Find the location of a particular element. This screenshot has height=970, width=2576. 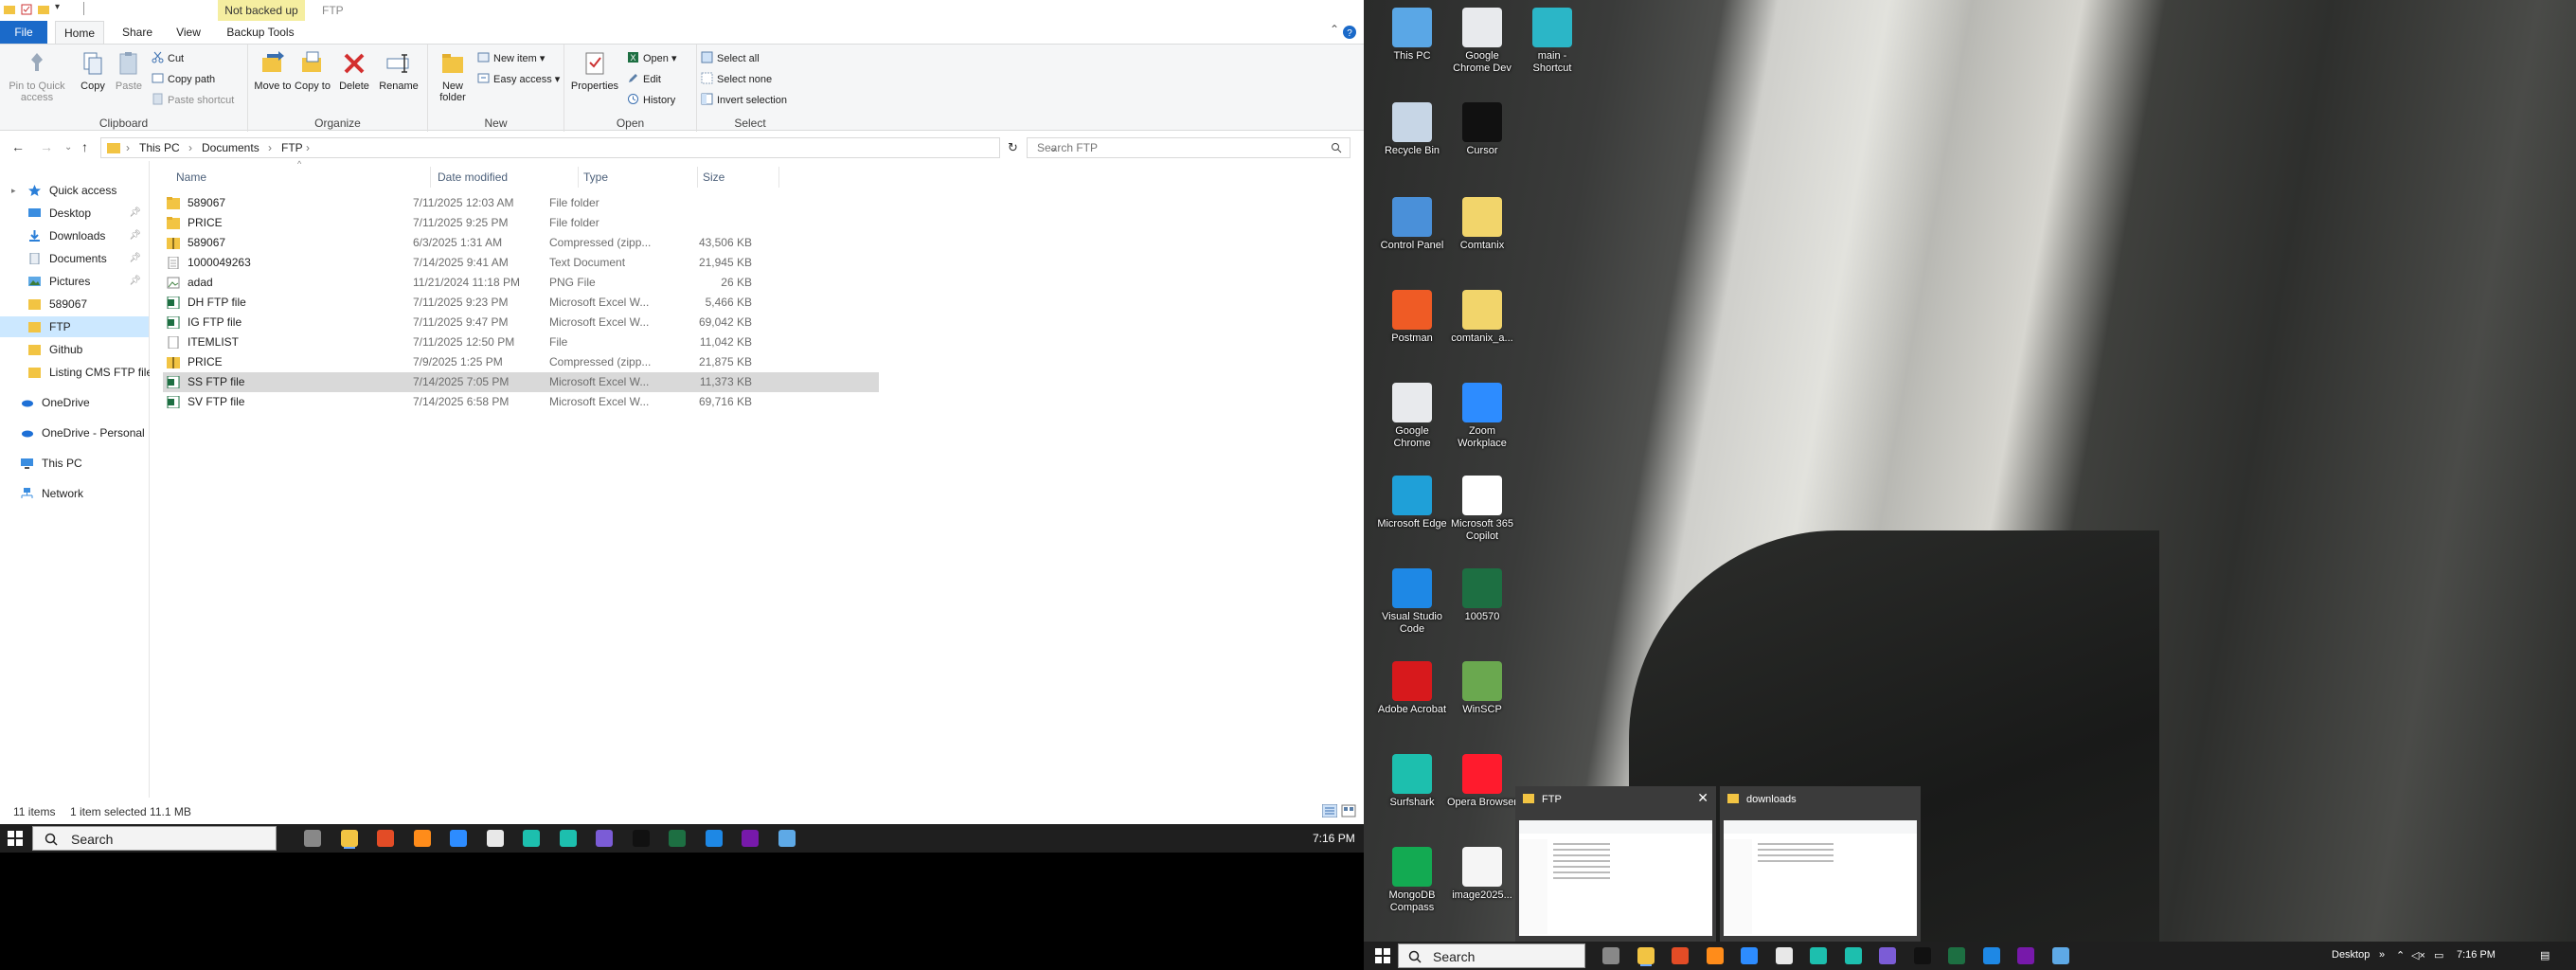

cursor-icon is located at coordinates (641, 838).